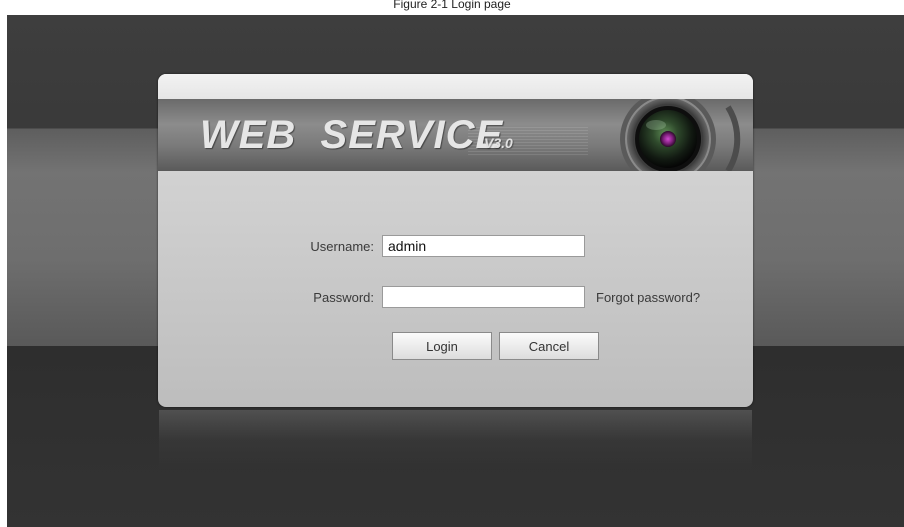 Image resolution: width=904 pixels, height=527 pixels. I want to click on button-row: Login Cancel, so click(499, 346).